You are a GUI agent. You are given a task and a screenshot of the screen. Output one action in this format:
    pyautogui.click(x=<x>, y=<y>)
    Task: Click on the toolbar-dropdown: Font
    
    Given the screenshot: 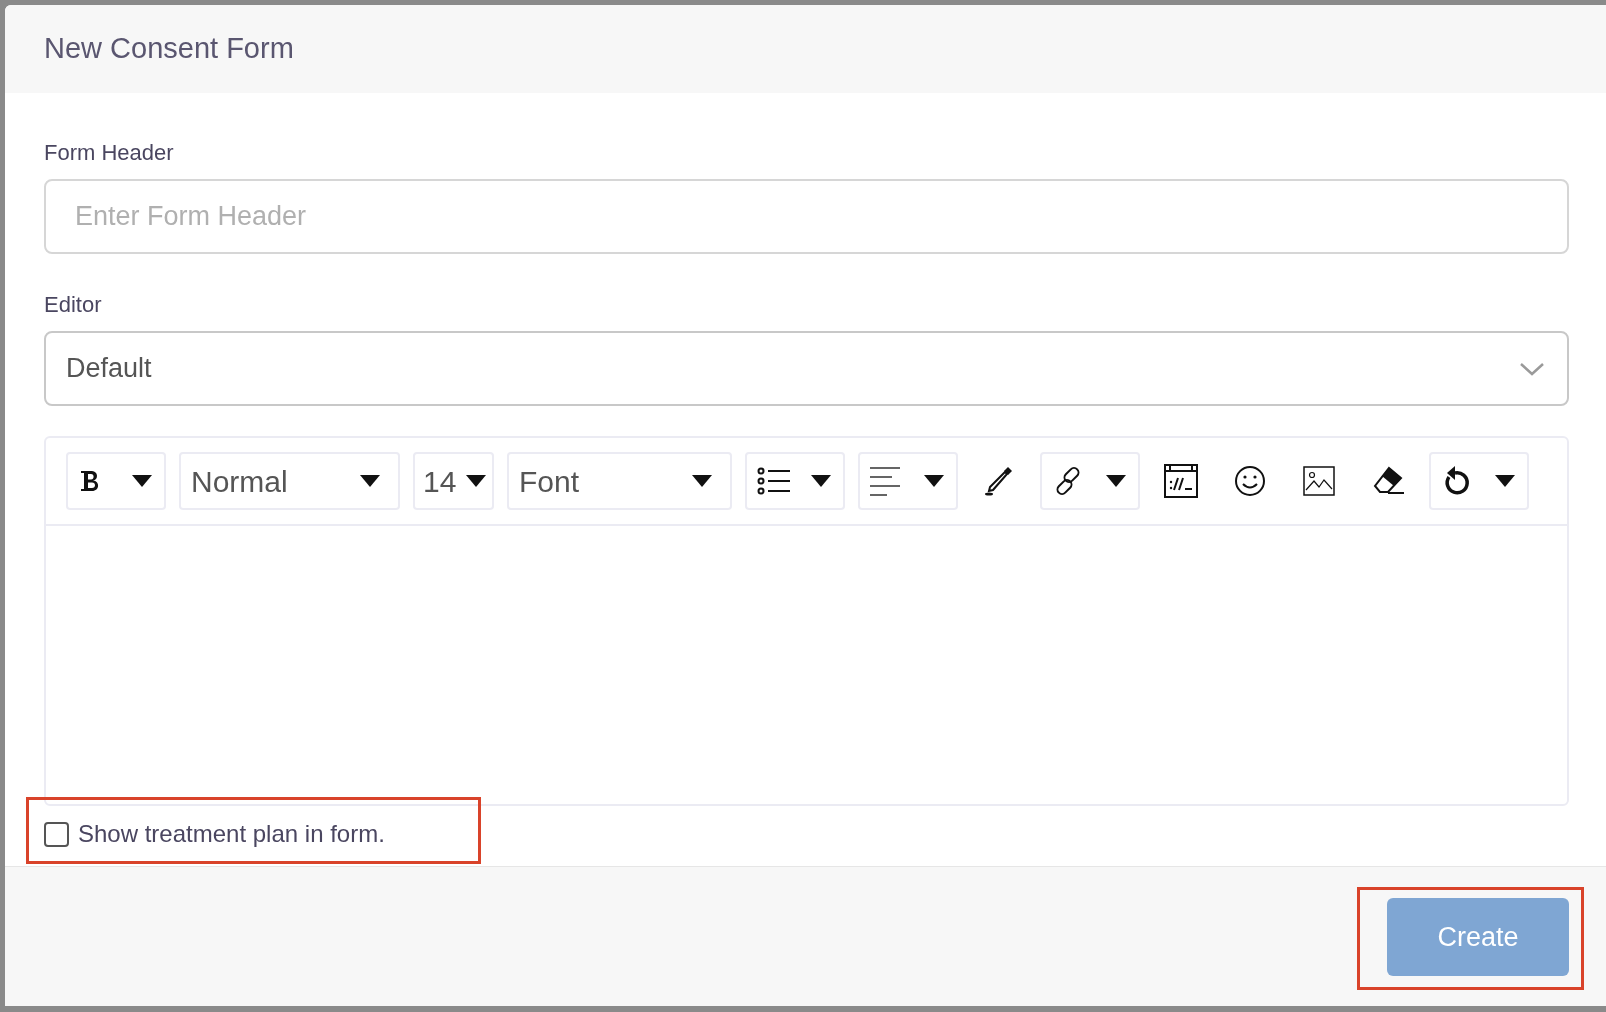 What is the action you would take?
    pyautogui.click(x=619, y=481)
    